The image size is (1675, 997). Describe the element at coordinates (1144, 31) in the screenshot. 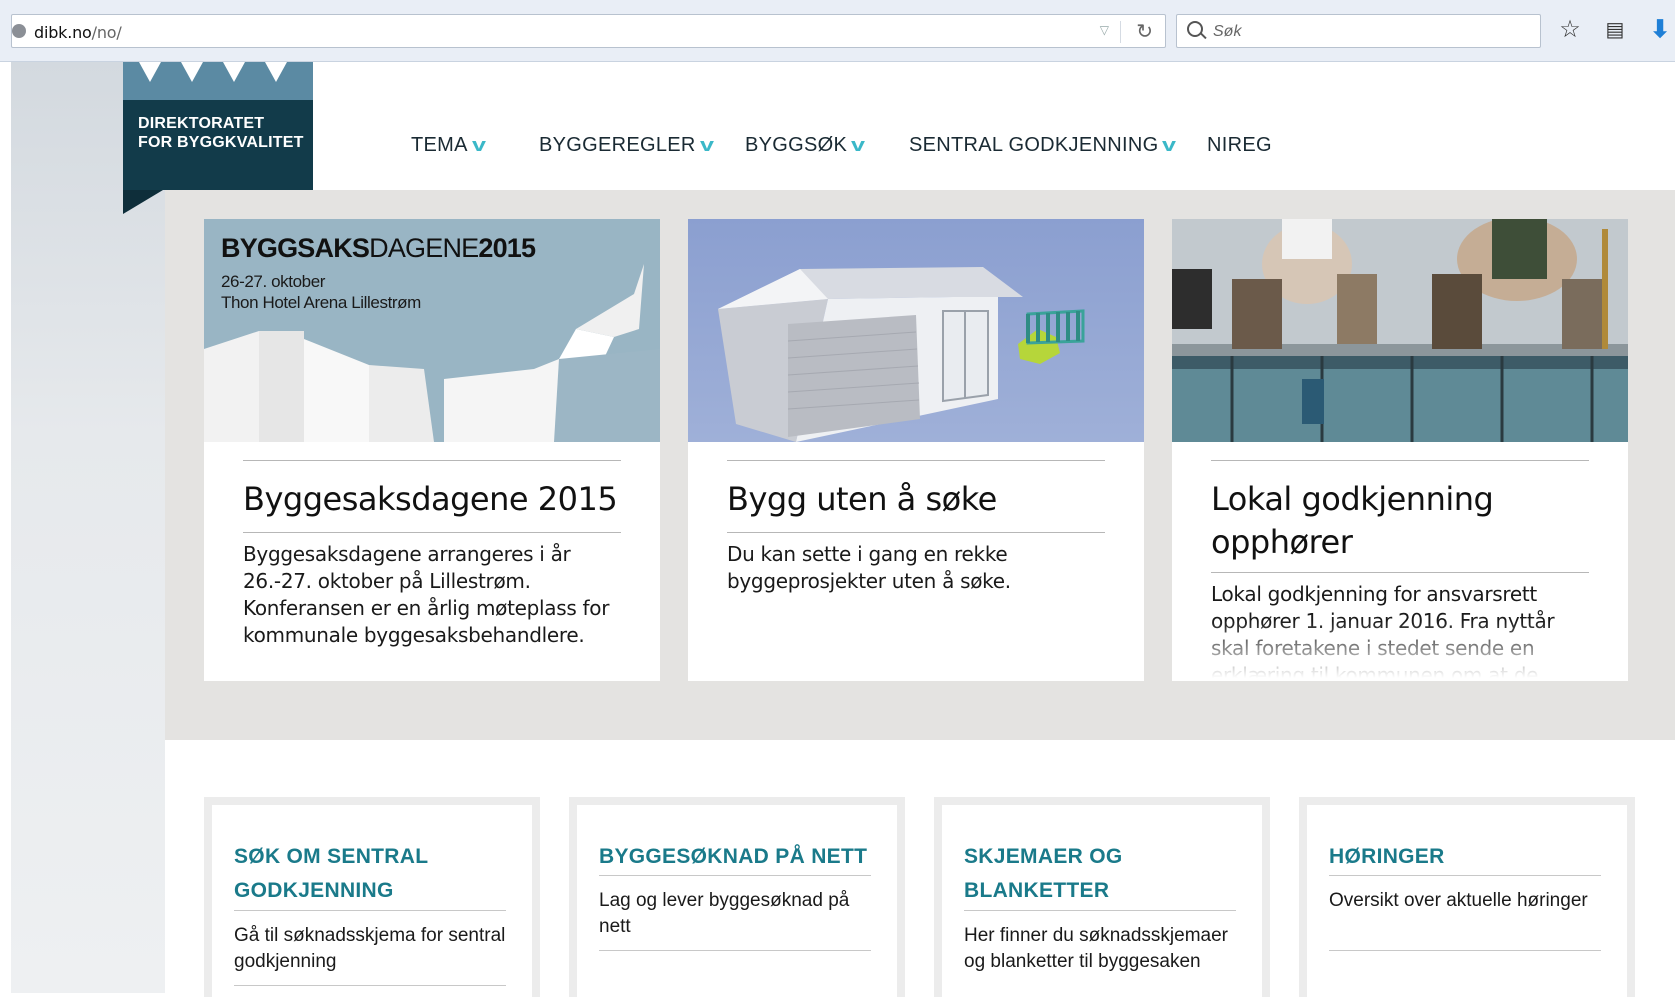

I see `reload-icon: ↻` at that location.